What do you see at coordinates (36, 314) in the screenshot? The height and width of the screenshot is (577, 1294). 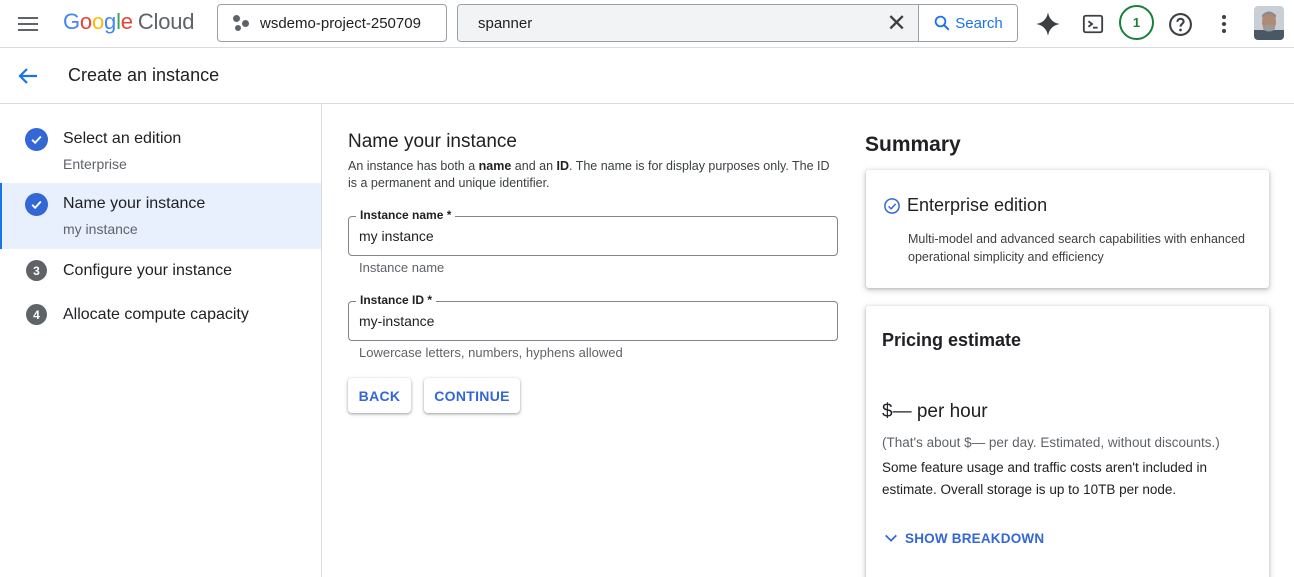 I see `step-number: 4` at bounding box center [36, 314].